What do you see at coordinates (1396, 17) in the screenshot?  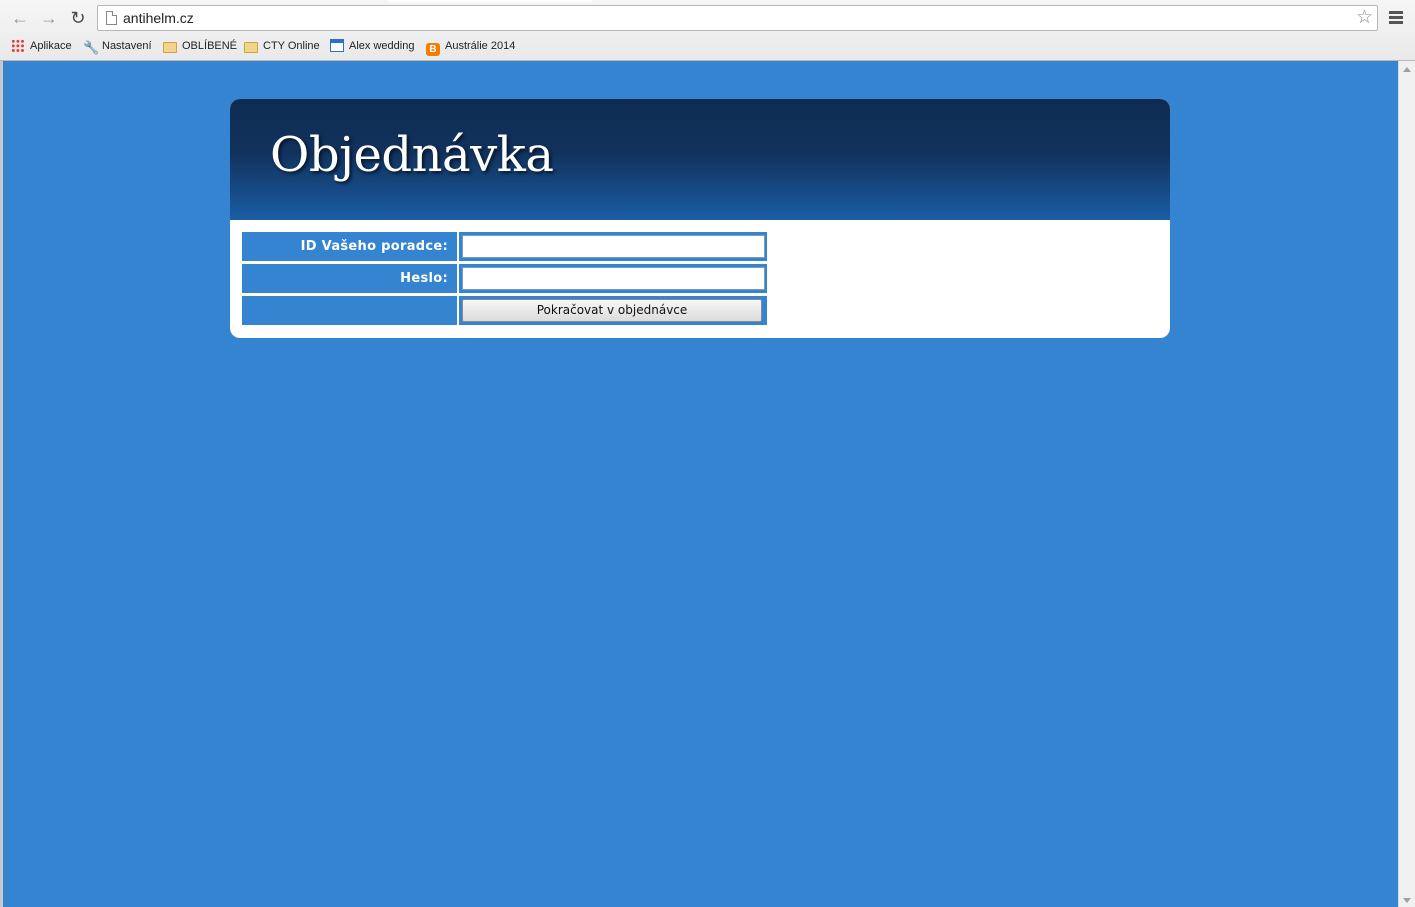 I see `browser-menu-icon` at bounding box center [1396, 17].